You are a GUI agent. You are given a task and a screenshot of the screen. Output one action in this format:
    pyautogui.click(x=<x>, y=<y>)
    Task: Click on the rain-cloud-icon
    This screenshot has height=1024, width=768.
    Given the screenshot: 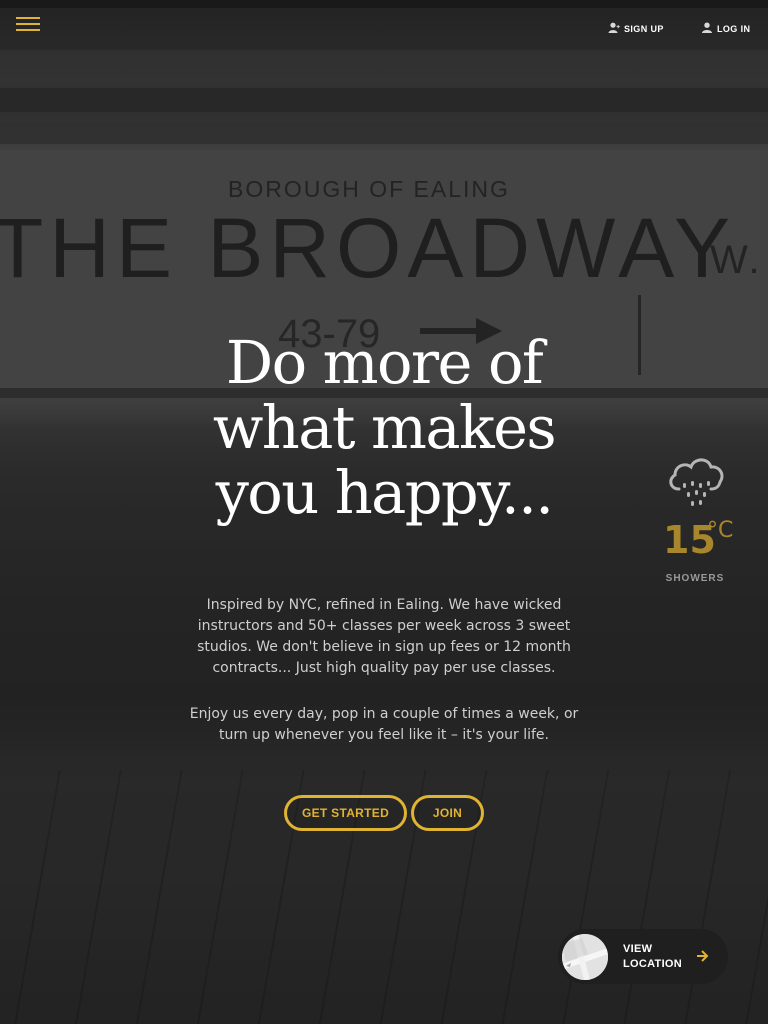 What is the action you would take?
    pyautogui.click(x=696, y=482)
    